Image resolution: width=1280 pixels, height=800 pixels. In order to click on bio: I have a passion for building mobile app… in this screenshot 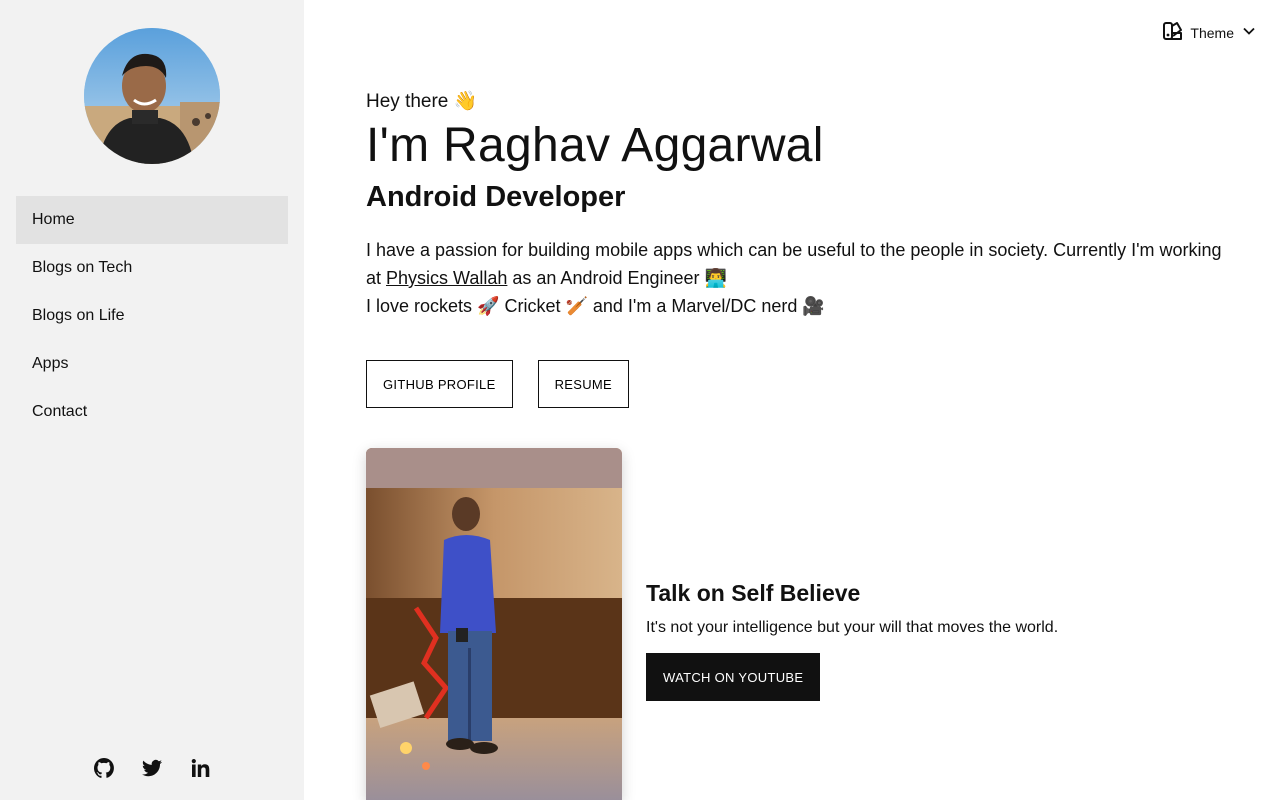, I will do `click(796, 278)`.